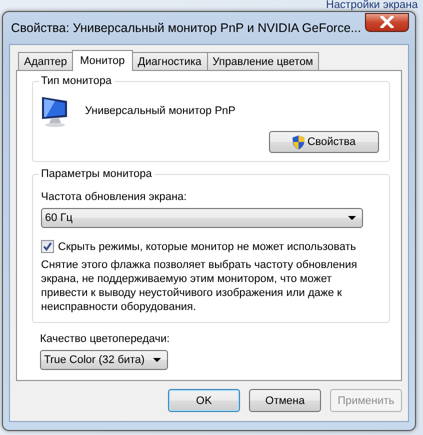 The width and height of the screenshot is (423, 435). What do you see at coordinates (96, 174) in the screenshot?
I see `group-heading: Параметры монитора` at bounding box center [96, 174].